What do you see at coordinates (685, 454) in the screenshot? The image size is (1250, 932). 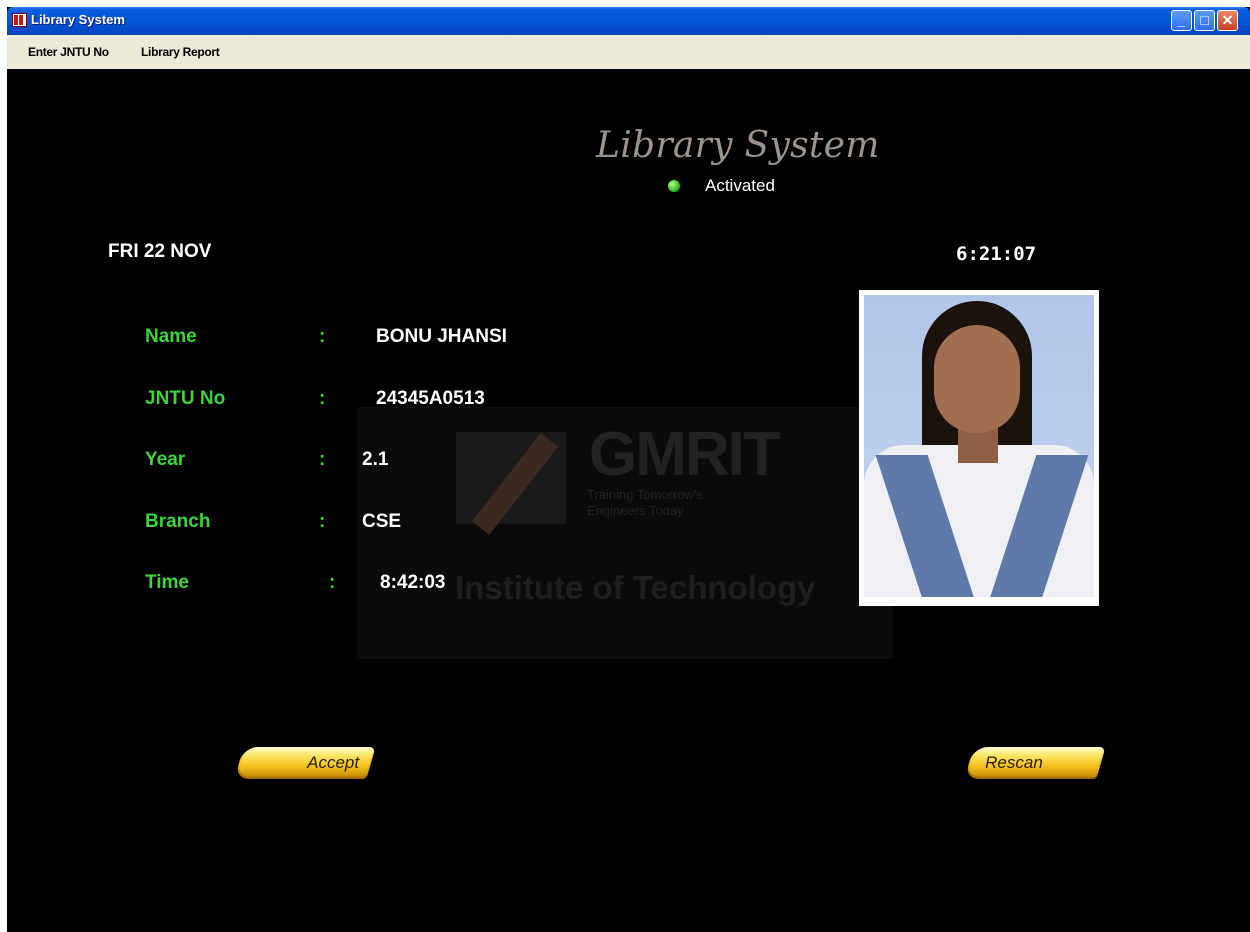 I see `watermark-brand: GMRIT` at bounding box center [685, 454].